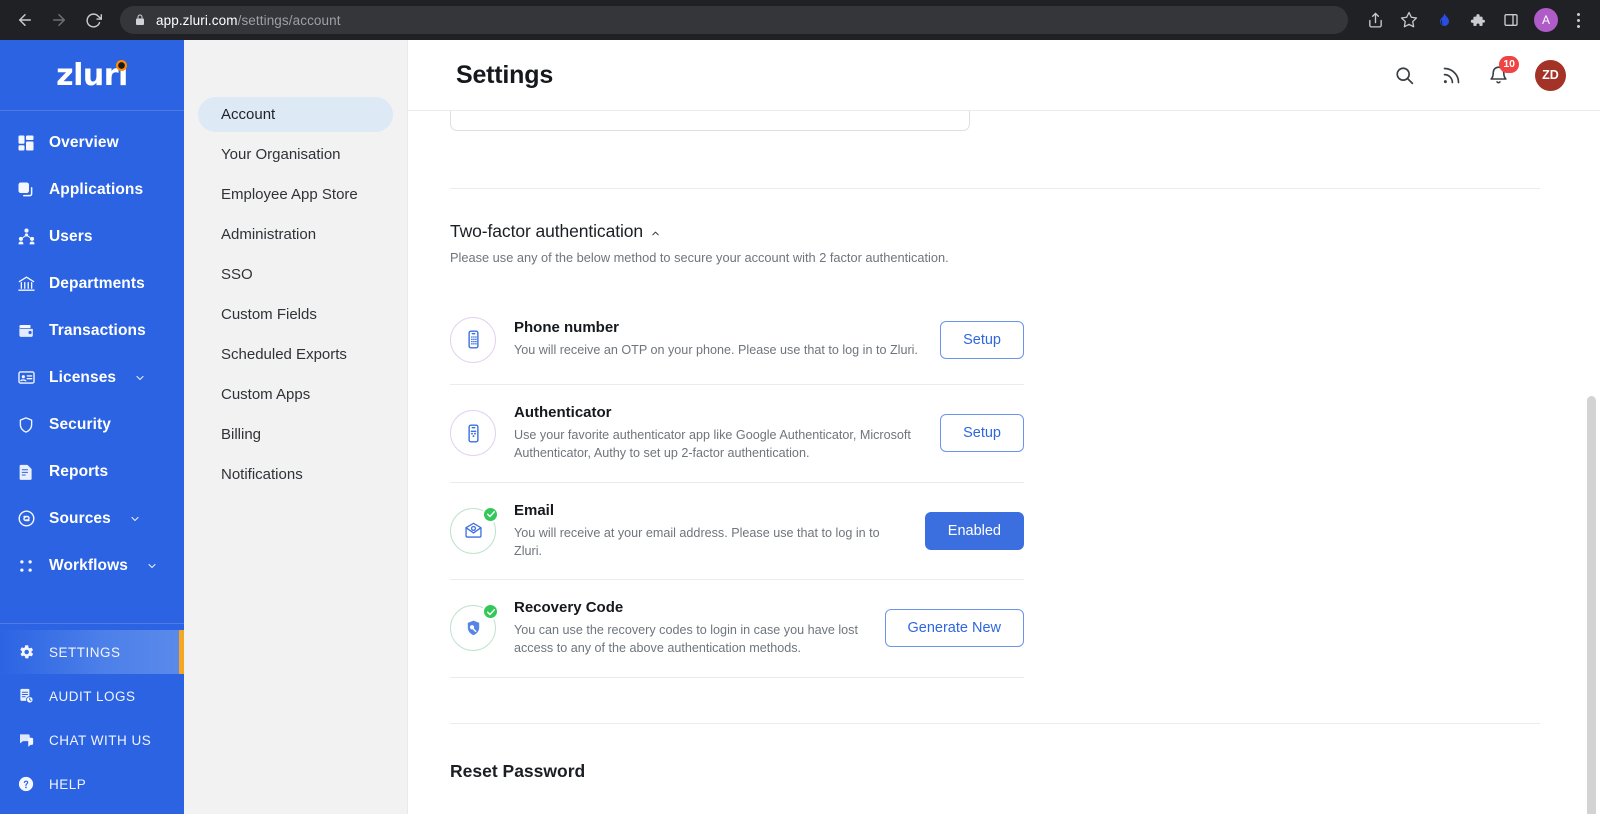  What do you see at coordinates (1443, 20) in the screenshot?
I see `flame-extension-icon` at bounding box center [1443, 20].